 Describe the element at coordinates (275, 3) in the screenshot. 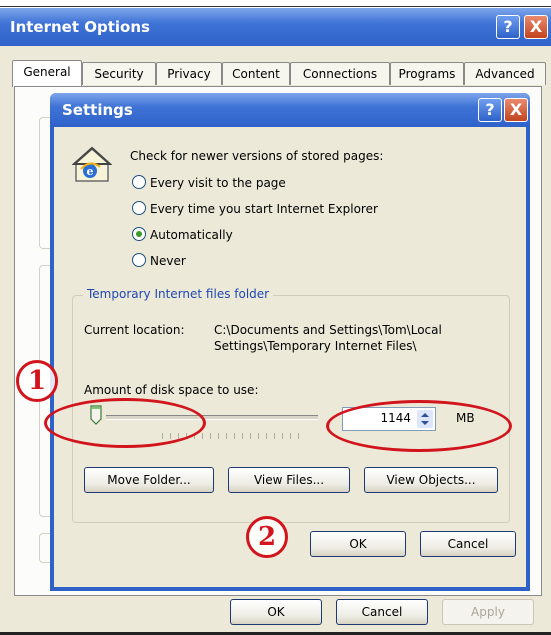

I see `top-border` at that location.